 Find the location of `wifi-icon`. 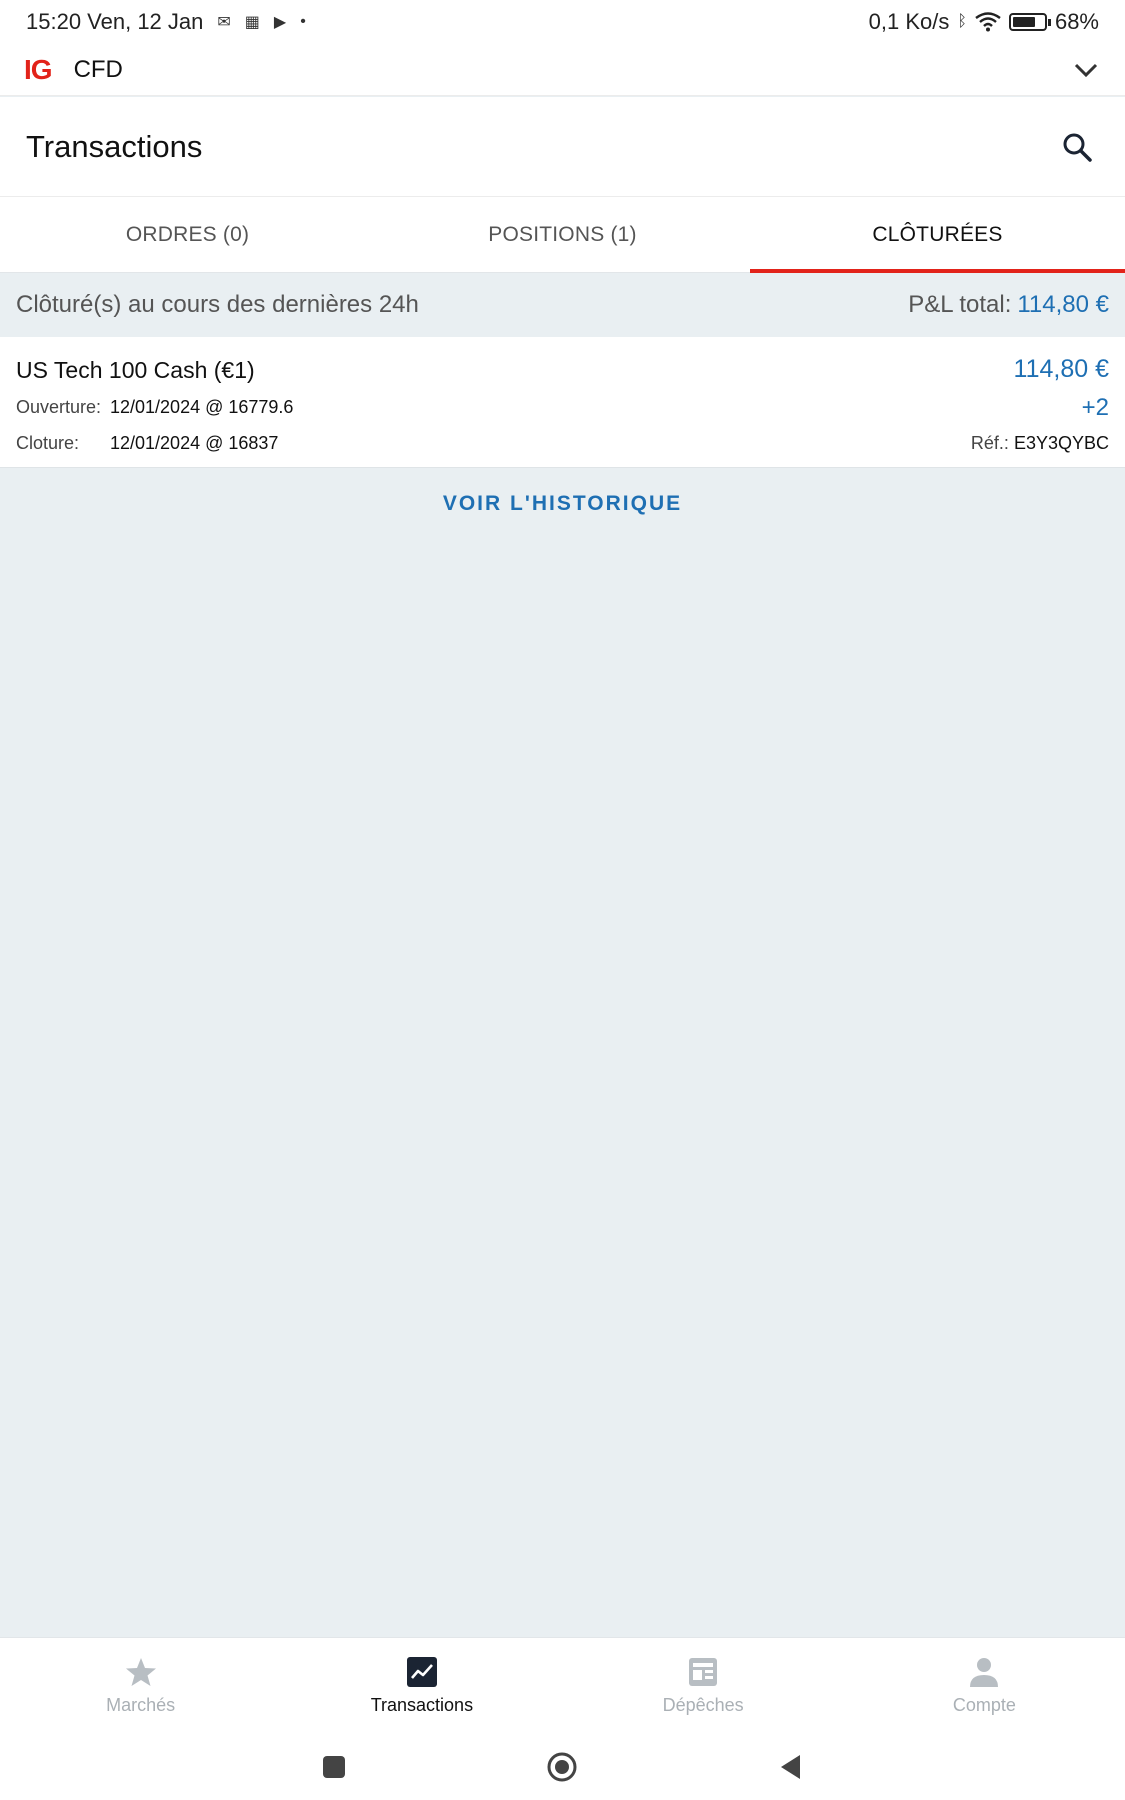

wifi-icon is located at coordinates (988, 22).